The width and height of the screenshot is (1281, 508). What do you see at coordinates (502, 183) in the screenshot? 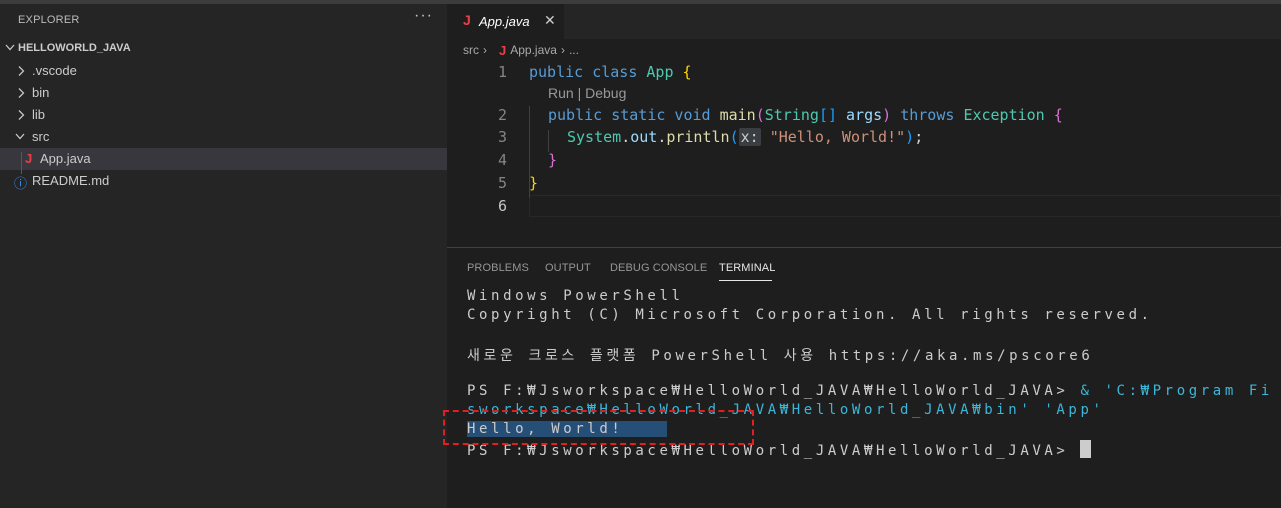
I see `line-number: 5` at bounding box center [502, 183].